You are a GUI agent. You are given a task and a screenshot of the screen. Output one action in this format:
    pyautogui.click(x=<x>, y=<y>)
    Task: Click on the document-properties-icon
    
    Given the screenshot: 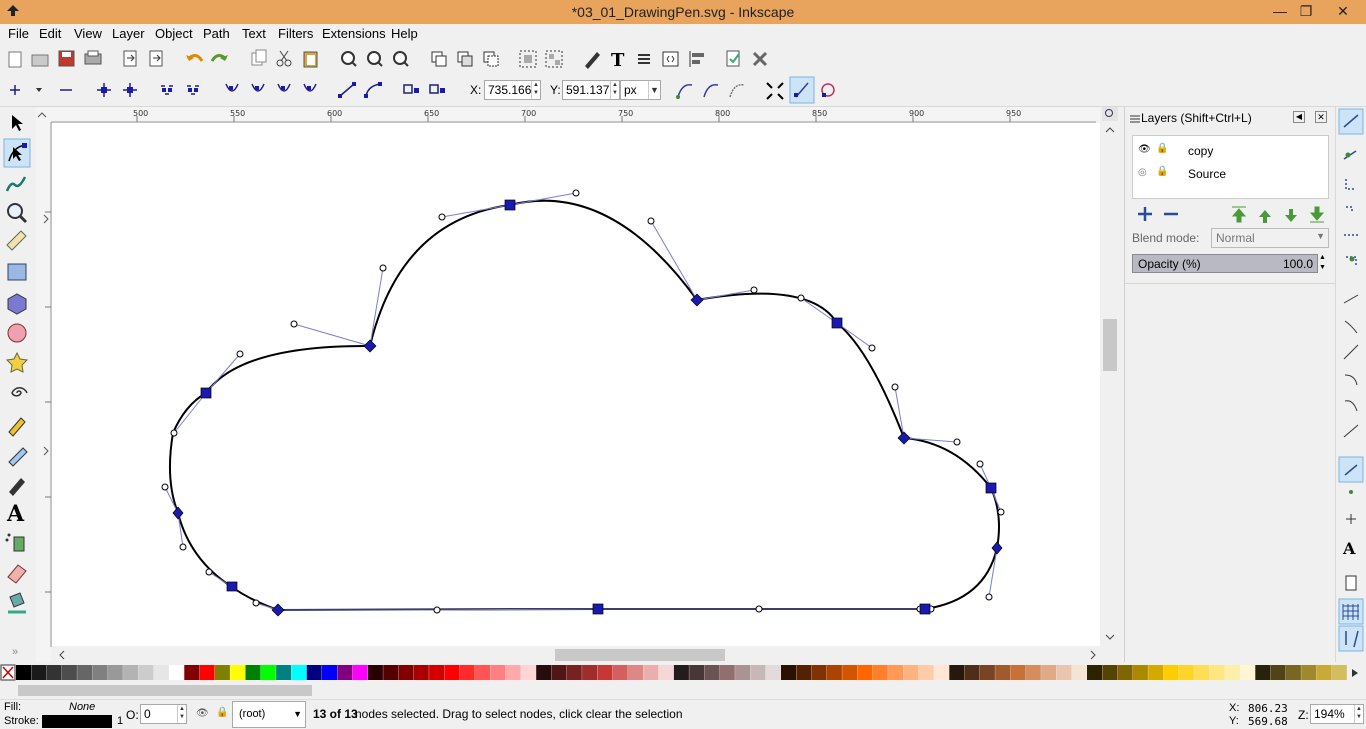 What is the action you would take?
    pyautogui.click(x=733, y=58)
    